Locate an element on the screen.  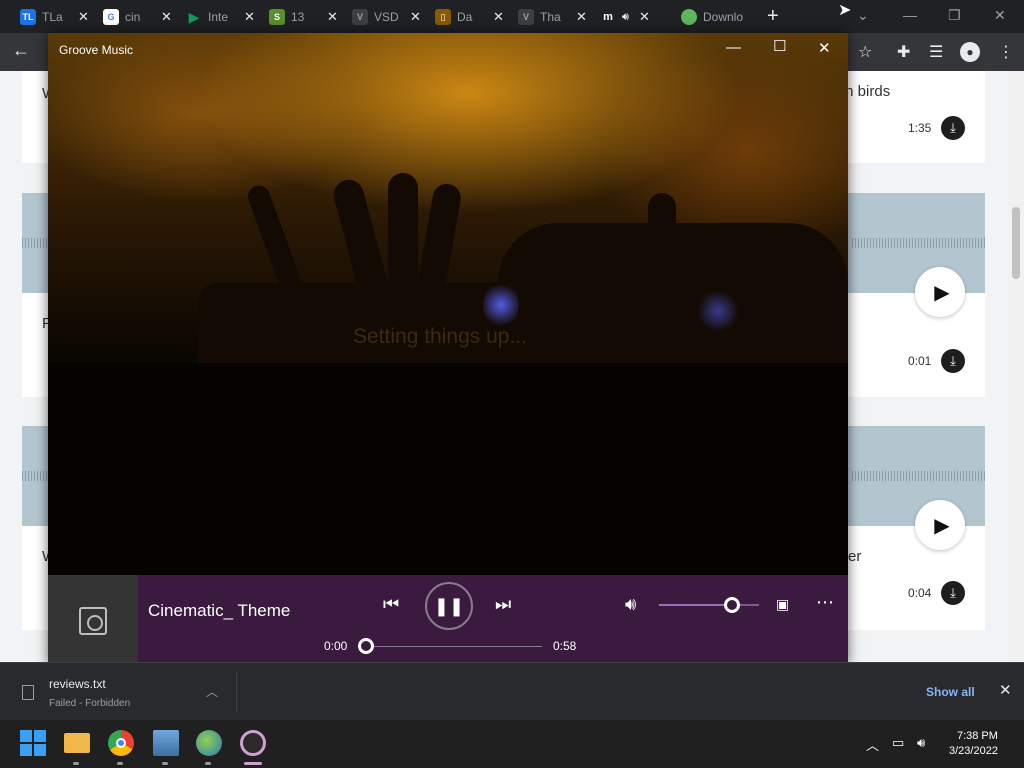
clock: 7:38 PM 3/23/2022 is located at coordinates (973, 744).